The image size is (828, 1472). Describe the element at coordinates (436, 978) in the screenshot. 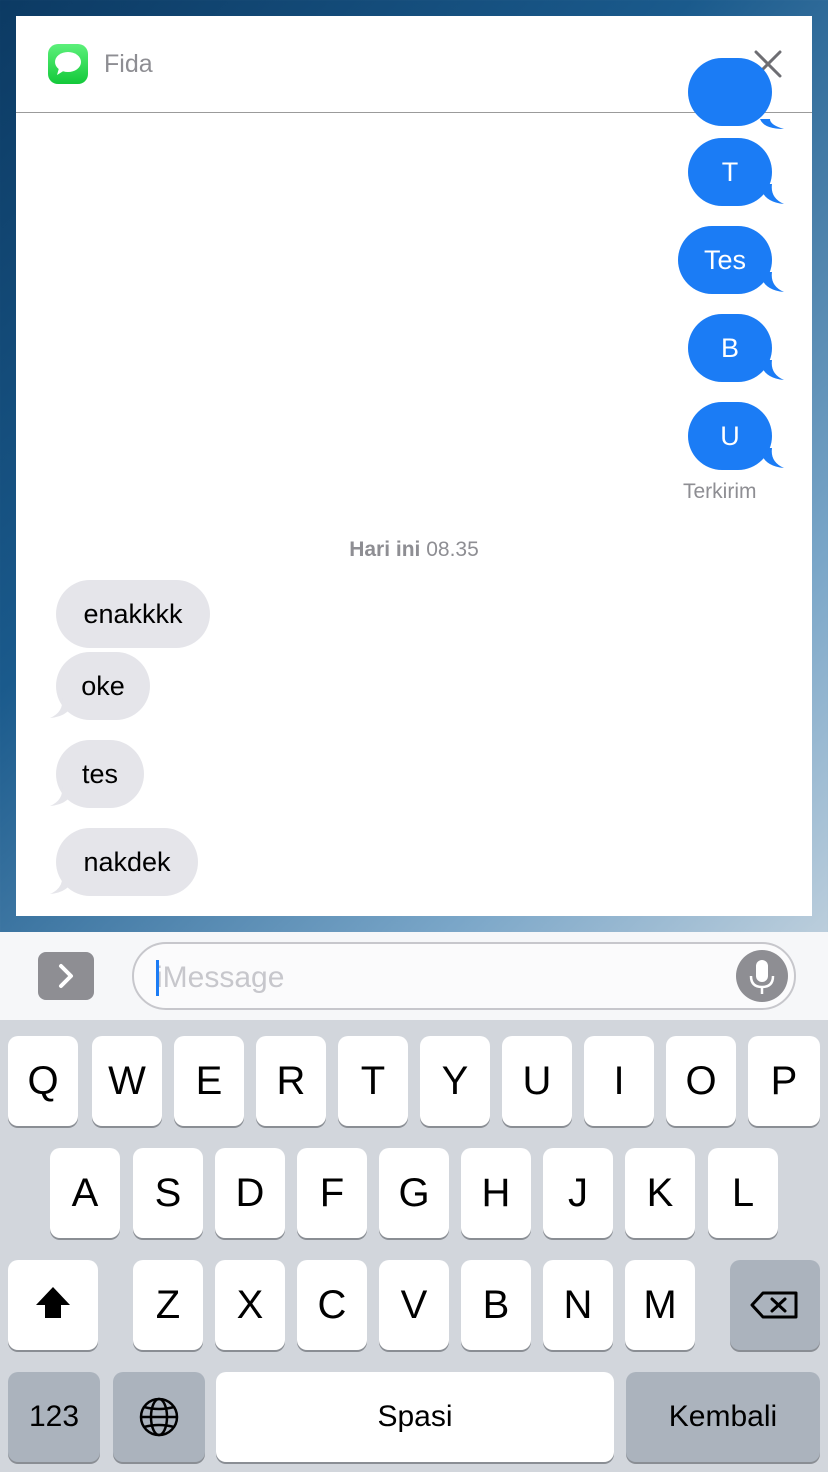

I see `message-input` at that location.